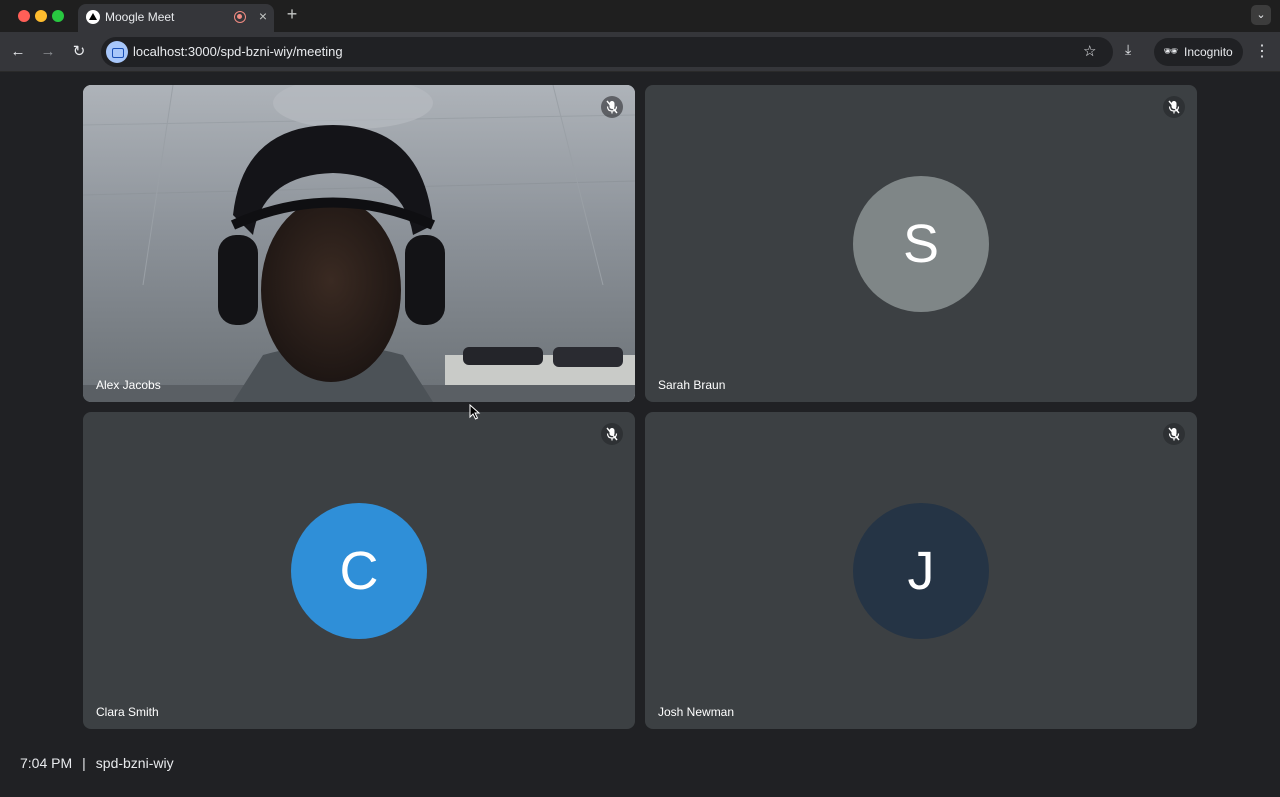 This screenshot has height=797, width=1280. Describe the element at coordinates (1261, 15) in the screenshot. I see `tab-search-button: ⌄` at that location.